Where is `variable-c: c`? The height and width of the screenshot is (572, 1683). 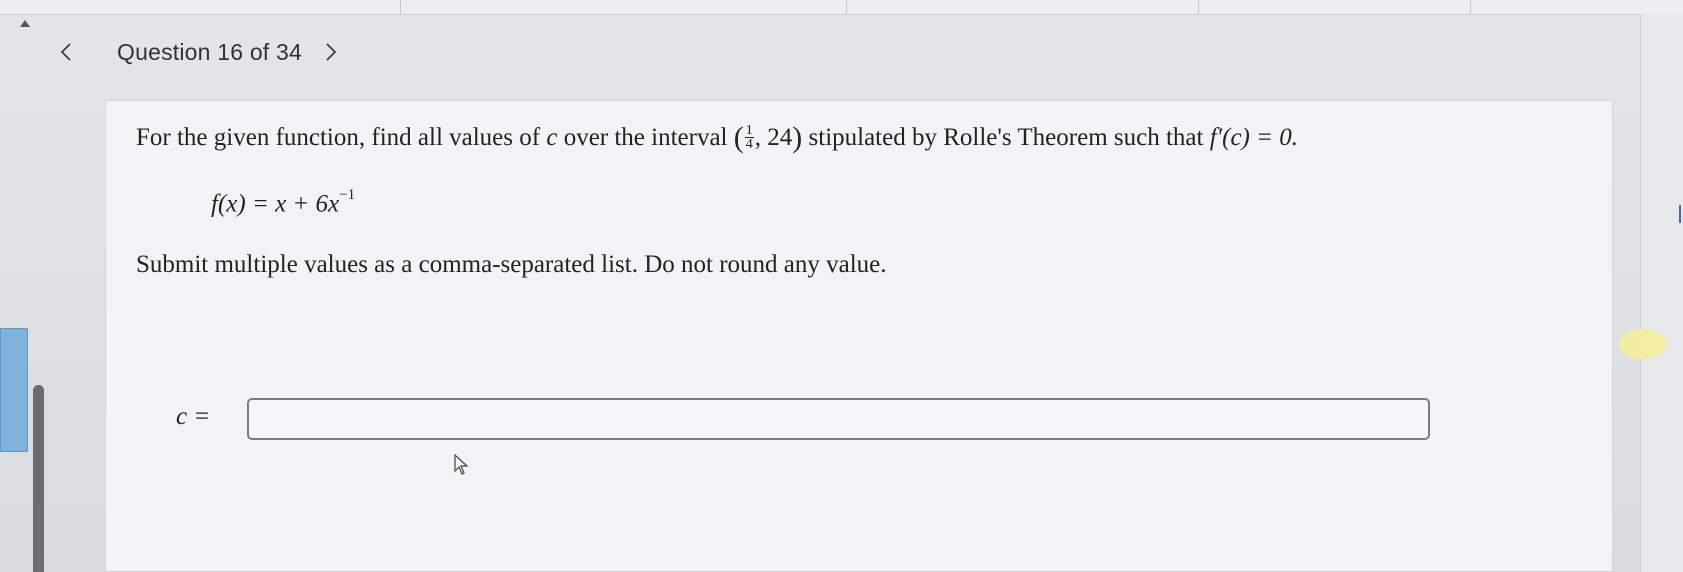
variable-c: c is located at coordinates (552, 137).